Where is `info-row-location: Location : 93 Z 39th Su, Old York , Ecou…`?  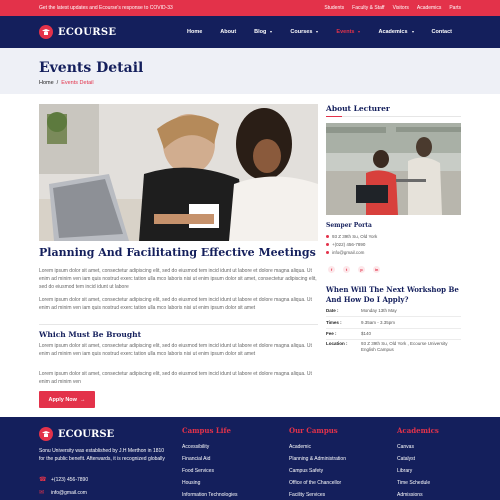
info-row-location: Location : 93 Z 39th Su, Old York , Ecou… is located at coordinates (396, 347).